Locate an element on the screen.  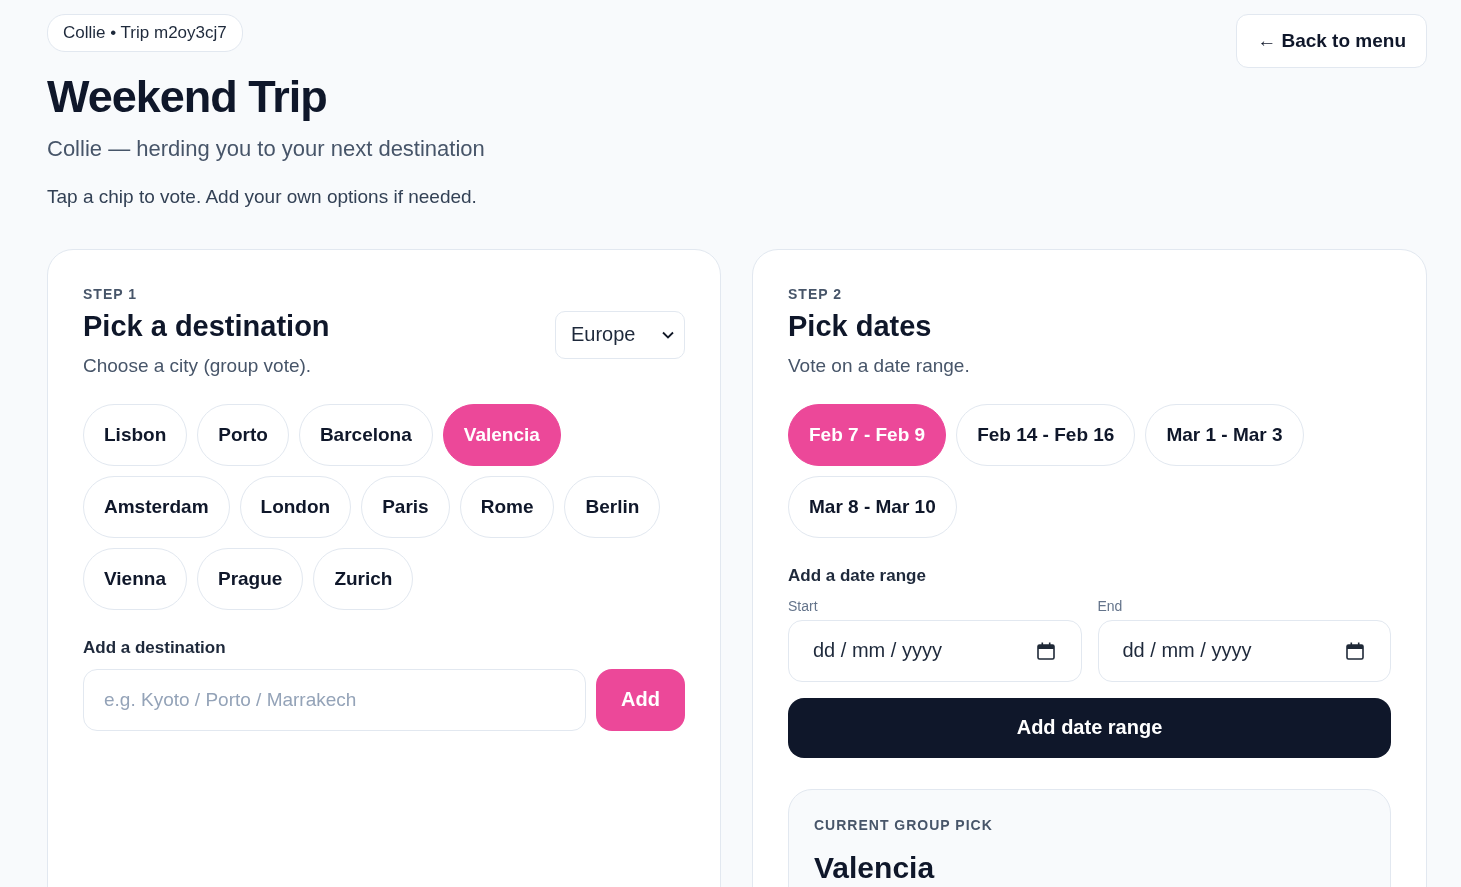
card-heading: Pick a destination is located at coordinates (206, 326).